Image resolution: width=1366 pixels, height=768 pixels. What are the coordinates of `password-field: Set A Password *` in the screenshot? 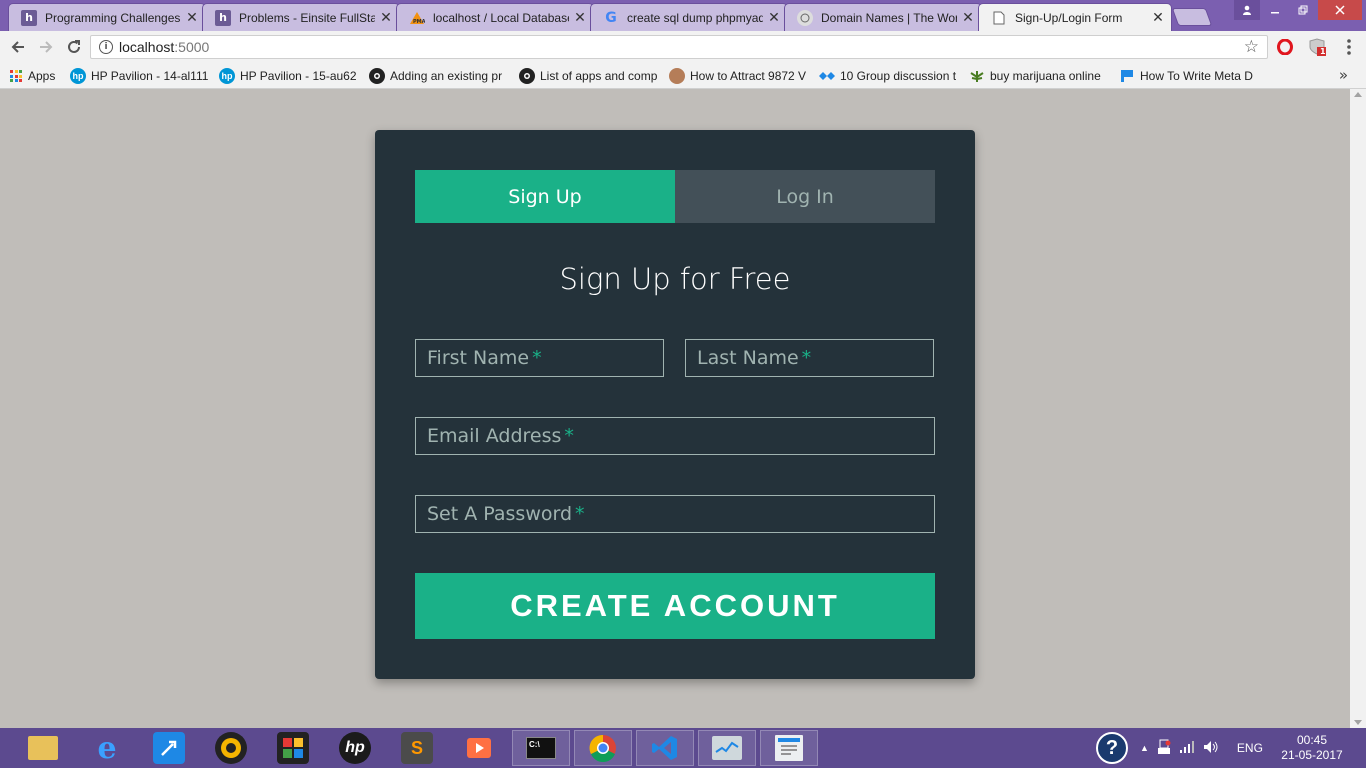 It's located at (675, 514).